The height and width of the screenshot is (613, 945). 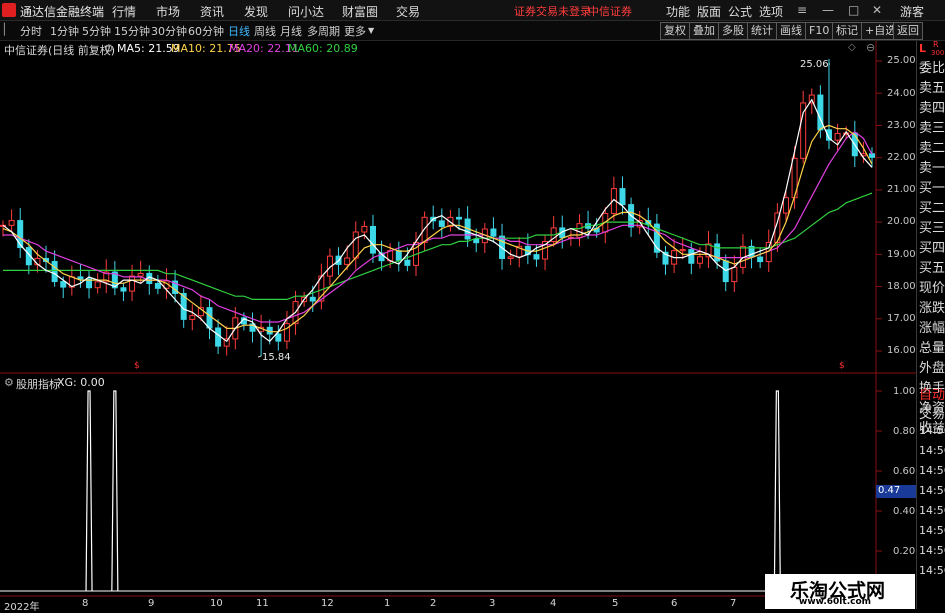 I want to click on menu-discover: 发现, so click(x=256, y=11).